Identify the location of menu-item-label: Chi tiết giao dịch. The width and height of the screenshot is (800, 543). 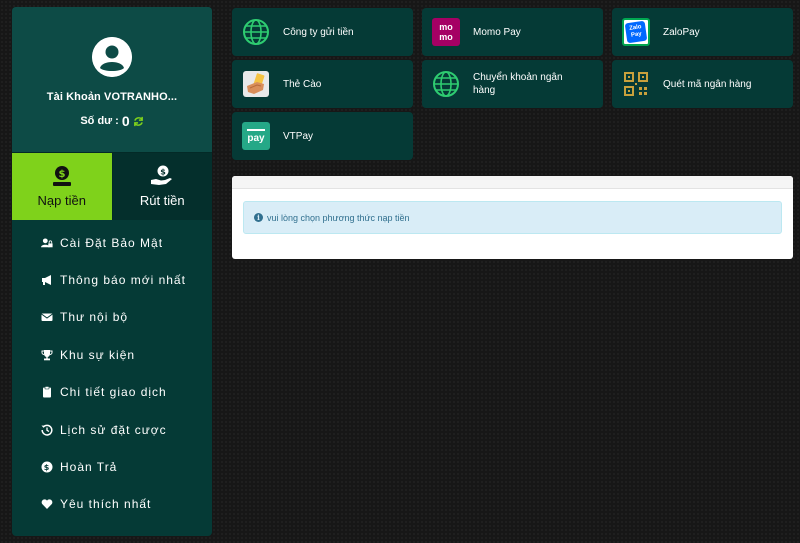
(113, 392).